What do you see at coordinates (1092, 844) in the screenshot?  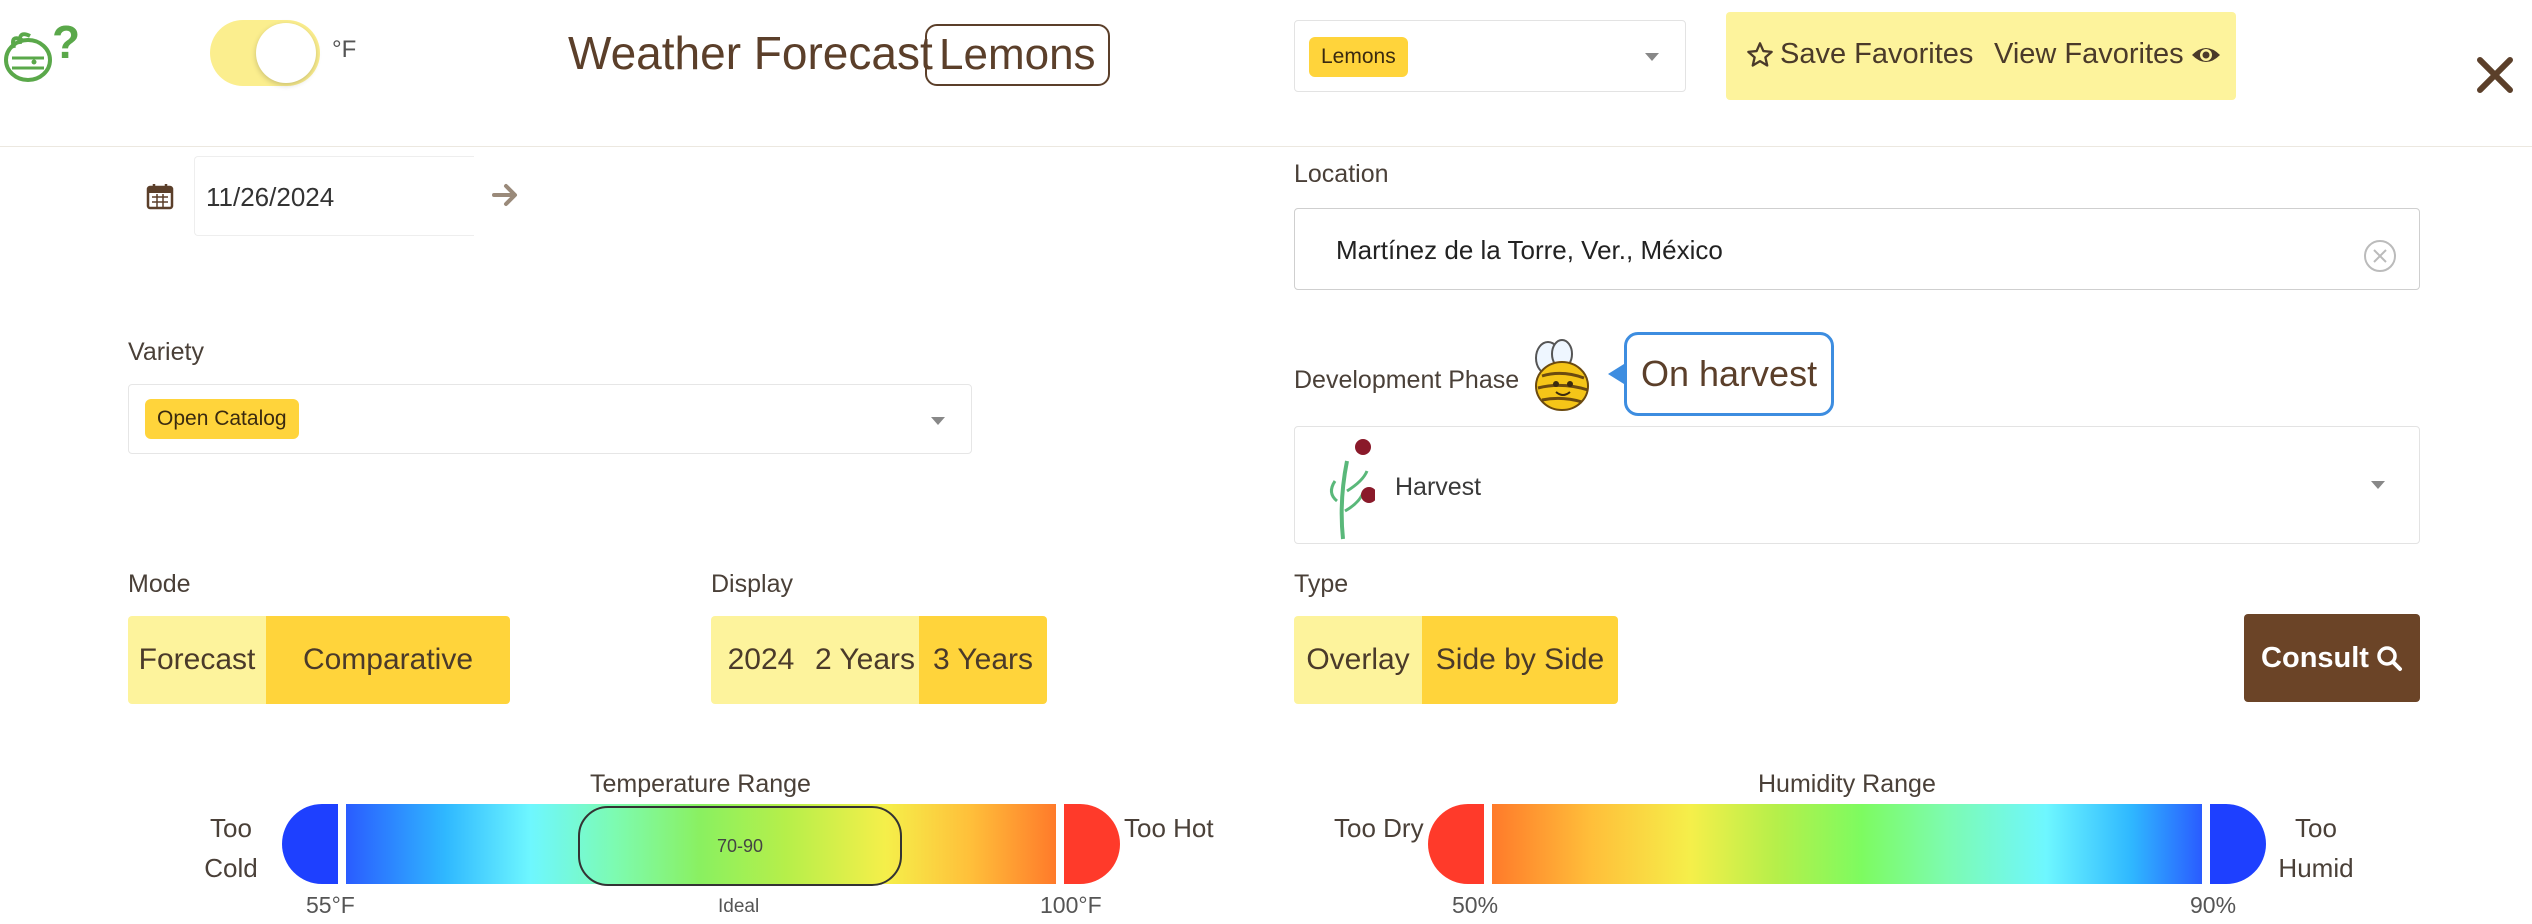 I see `temperature-too-hot-zone` at bounding box center [1092, 844].